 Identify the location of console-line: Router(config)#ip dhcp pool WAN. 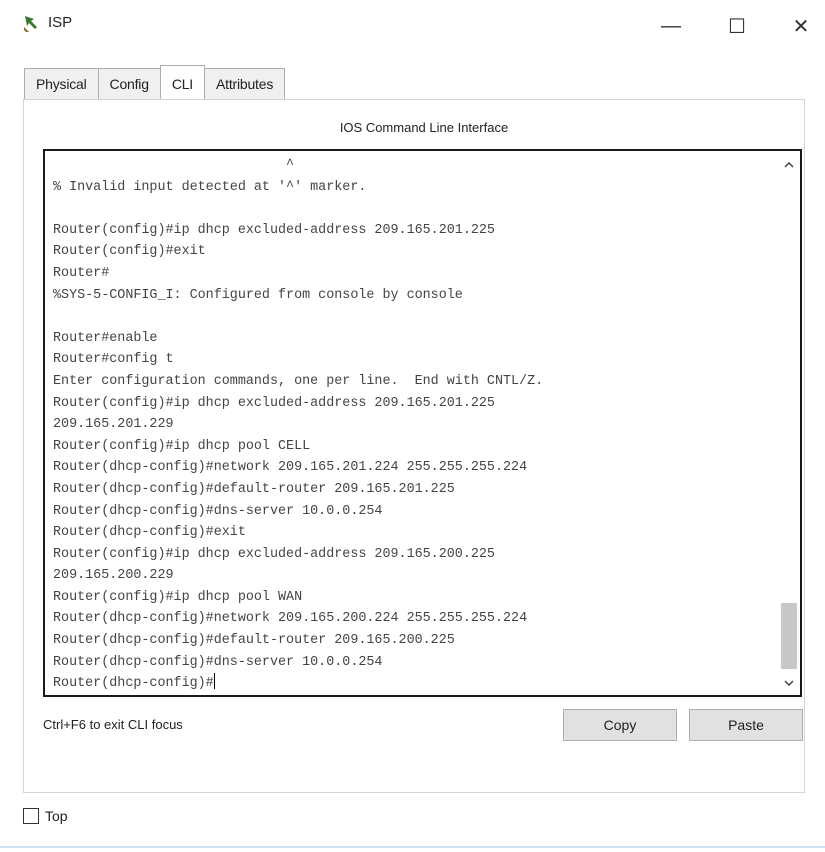
(178, 597).